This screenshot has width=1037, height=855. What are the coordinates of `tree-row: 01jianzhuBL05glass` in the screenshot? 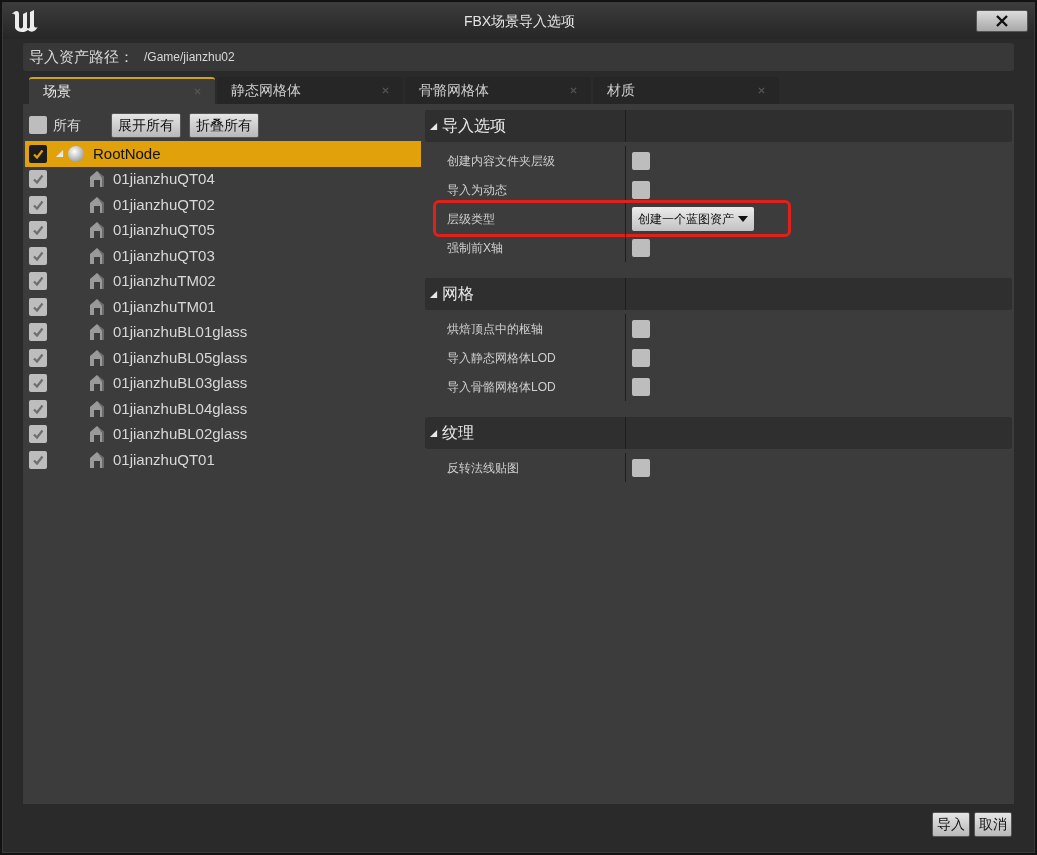 It's located at (223, 358).